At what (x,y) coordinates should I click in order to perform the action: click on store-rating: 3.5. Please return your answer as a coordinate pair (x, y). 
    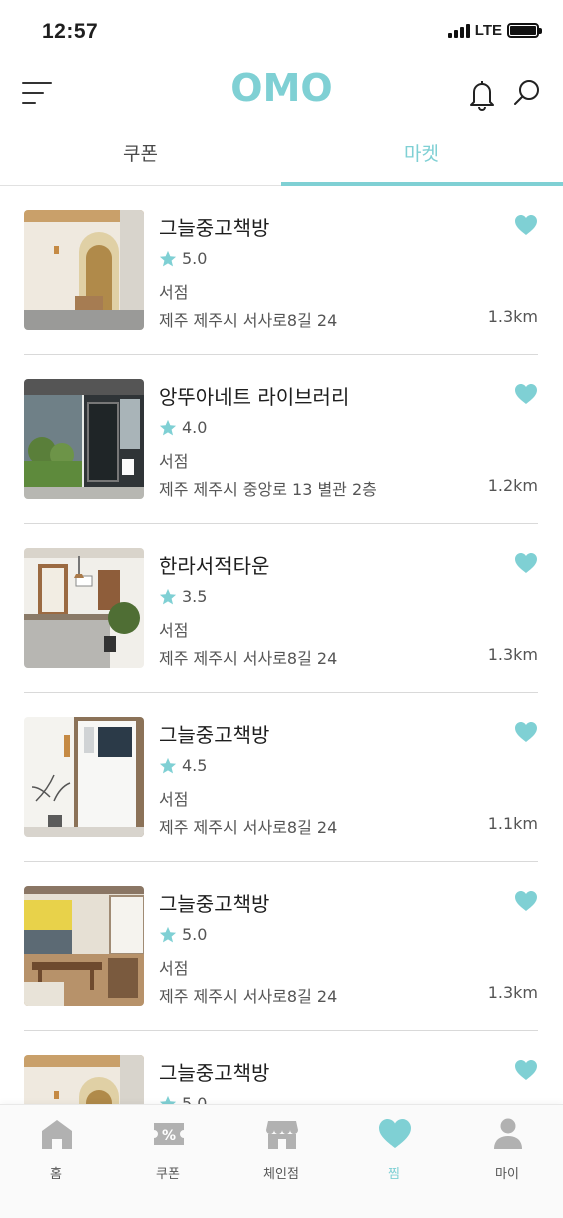
    Looking at the image, I should click on (183, 596).